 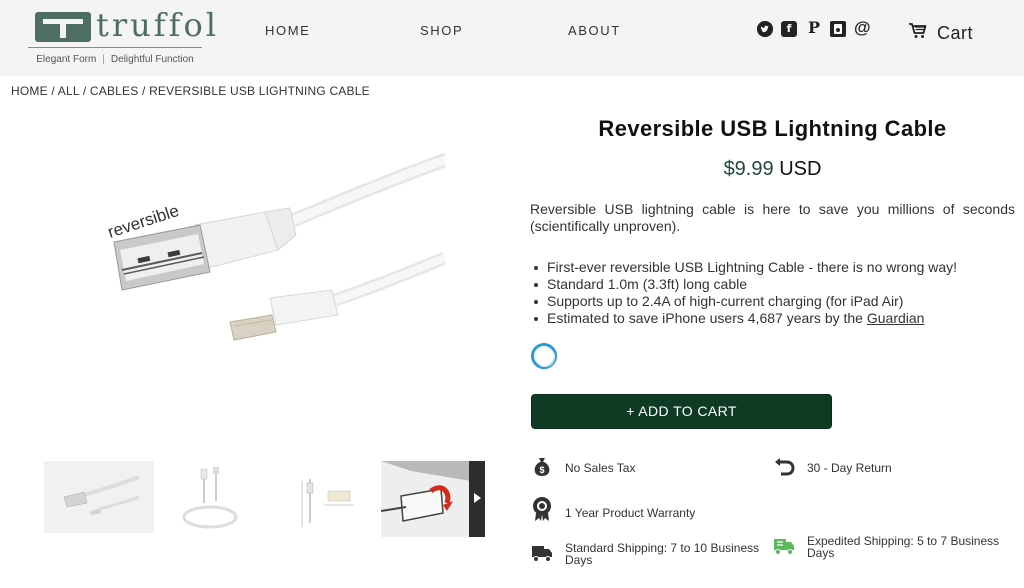 What do you see at coordinates (775, 284) in the screenshot?
I see `feature-item: Standard 1.0m (3.3ft) long cable` at bounding box center [775, 284].